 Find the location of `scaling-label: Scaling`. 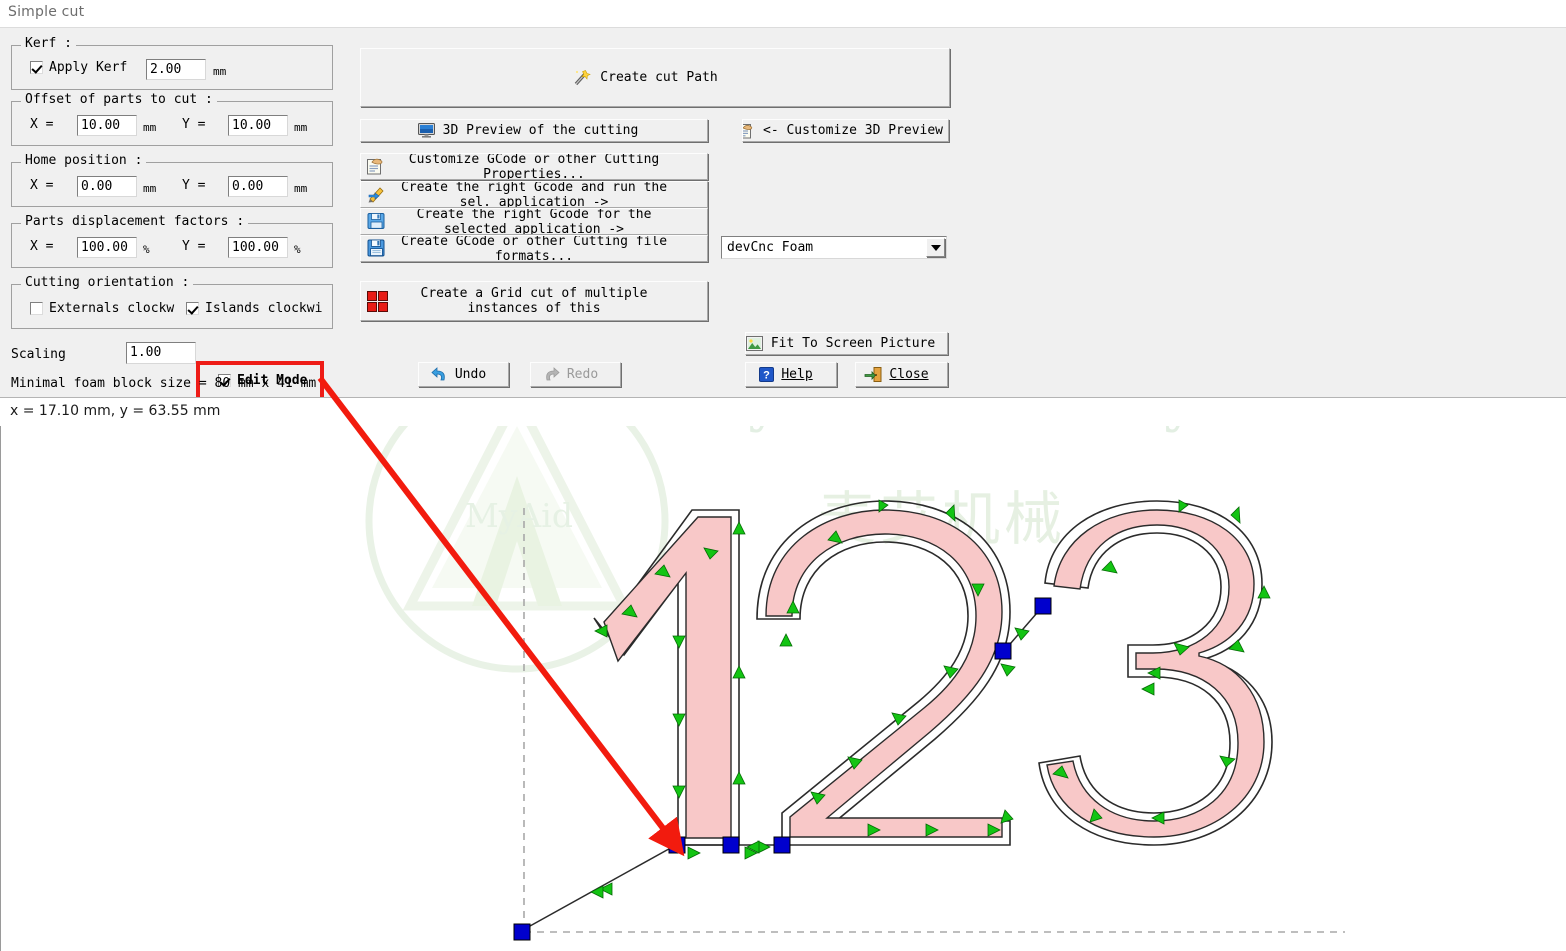

scaling-label: Scaling is located at coordinates (38, 354).